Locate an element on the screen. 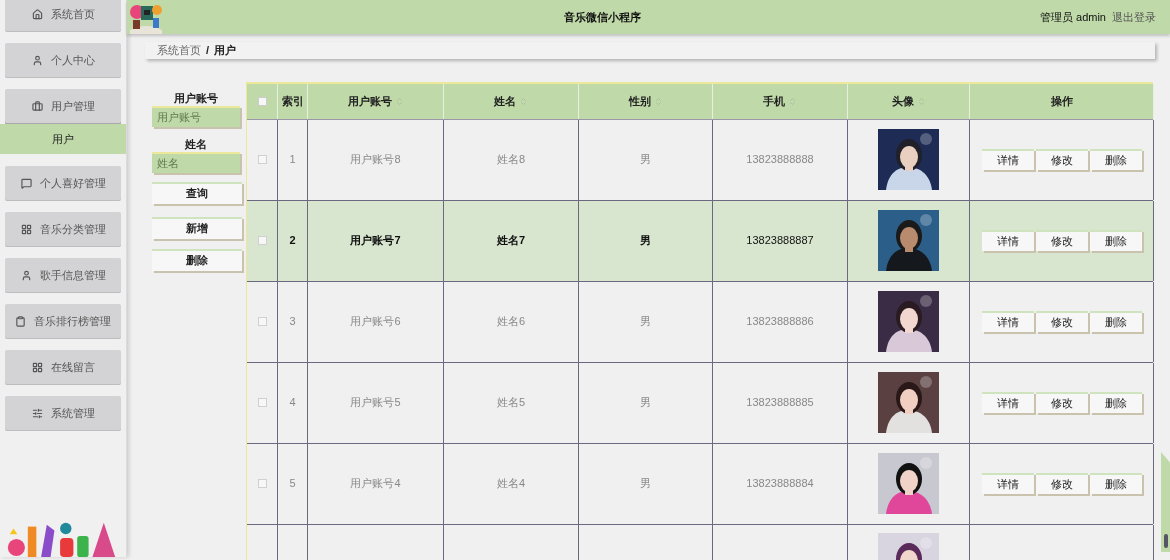  search-field: 姓名 is located at coordinates (196, 162).